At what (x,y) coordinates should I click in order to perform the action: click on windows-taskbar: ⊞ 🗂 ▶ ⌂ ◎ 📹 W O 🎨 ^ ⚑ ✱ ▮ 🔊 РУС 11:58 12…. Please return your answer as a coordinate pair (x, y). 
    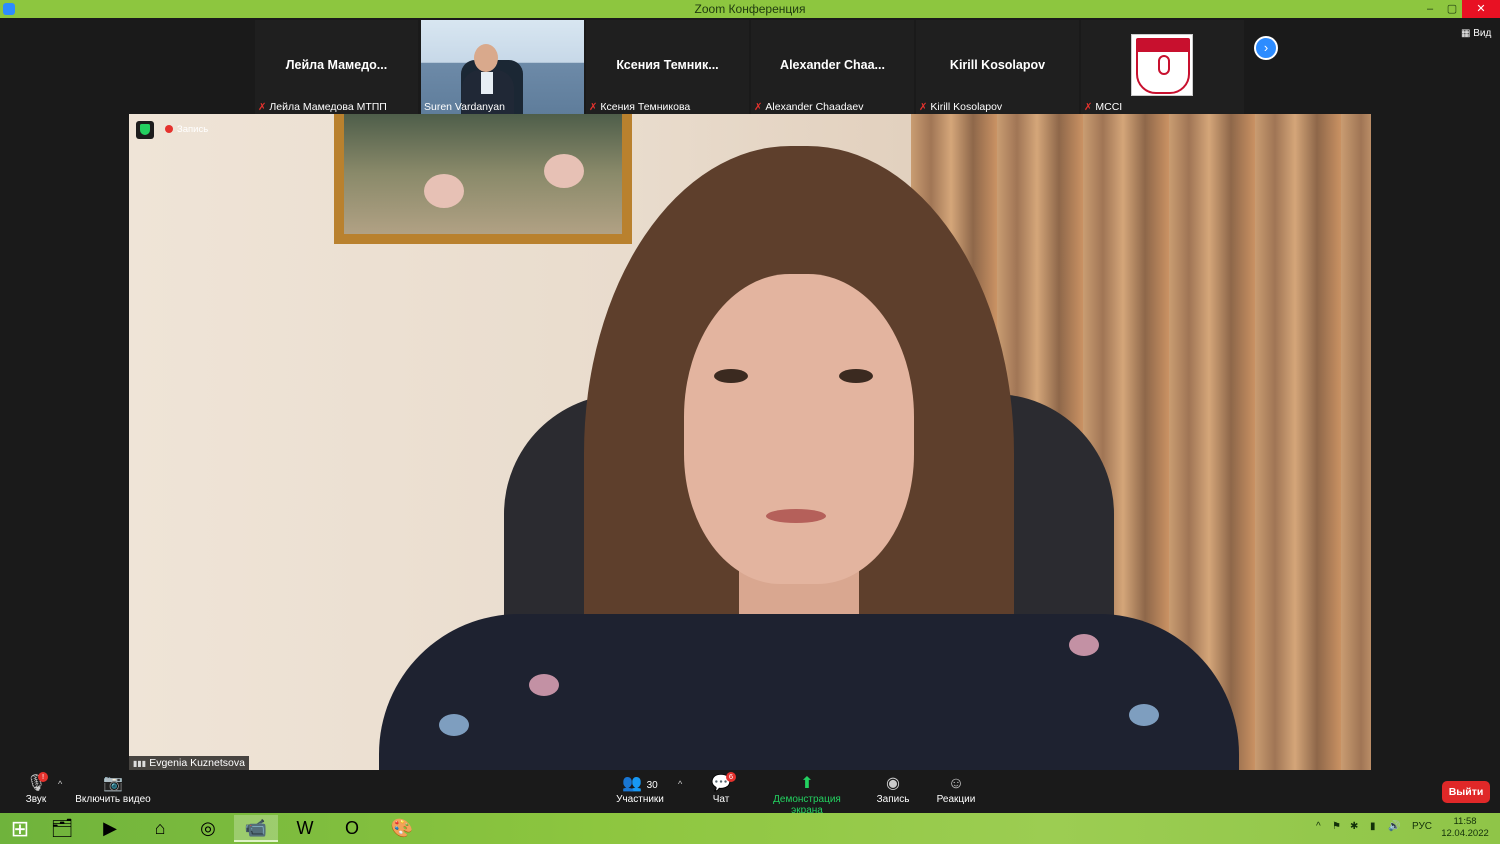
    Looking at the image, I should click on (750, 828).